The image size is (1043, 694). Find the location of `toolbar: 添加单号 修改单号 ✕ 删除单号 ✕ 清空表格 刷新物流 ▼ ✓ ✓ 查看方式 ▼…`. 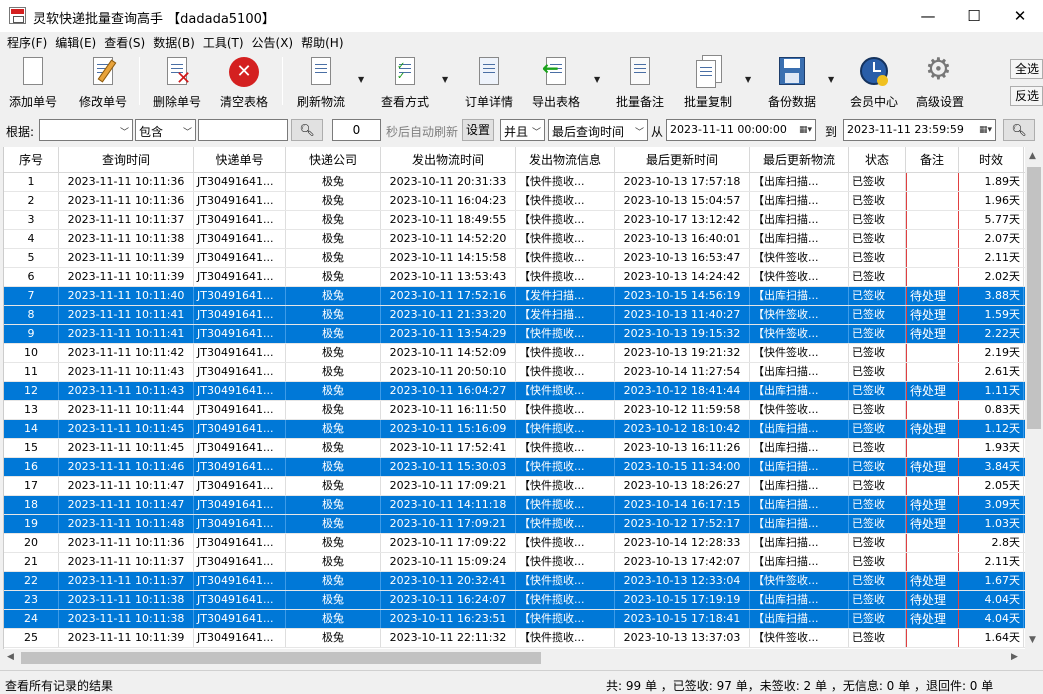

toolbar: 添加单号 修改单号 ✕ 删除单号 ✕ 清空表格 刷新物流 ▼ ✓ ✓ 查看方式 ▼… is located at coordinates (521, 82).